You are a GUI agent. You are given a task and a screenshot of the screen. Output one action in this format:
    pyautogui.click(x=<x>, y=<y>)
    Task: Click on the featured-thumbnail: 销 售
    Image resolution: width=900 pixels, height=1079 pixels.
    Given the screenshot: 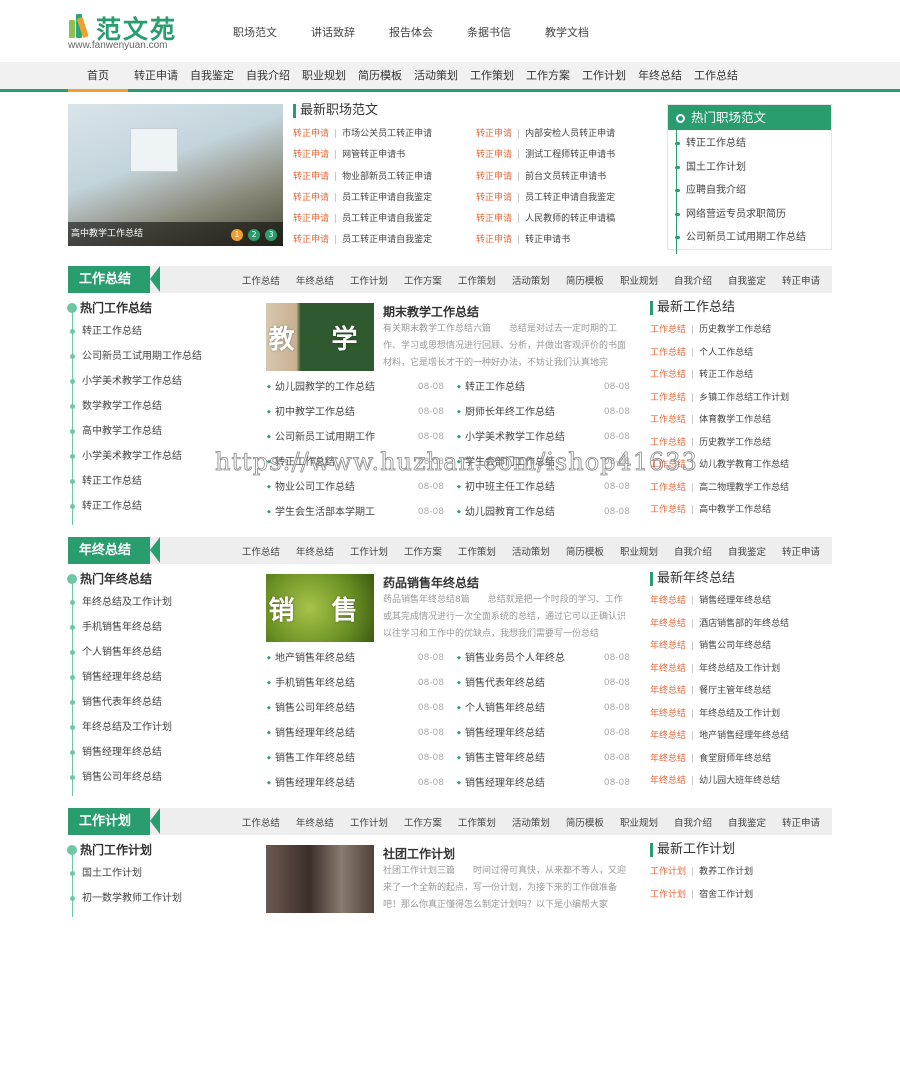 What is the action you would take?
    pyautogui.click(x=320, y=608)
    